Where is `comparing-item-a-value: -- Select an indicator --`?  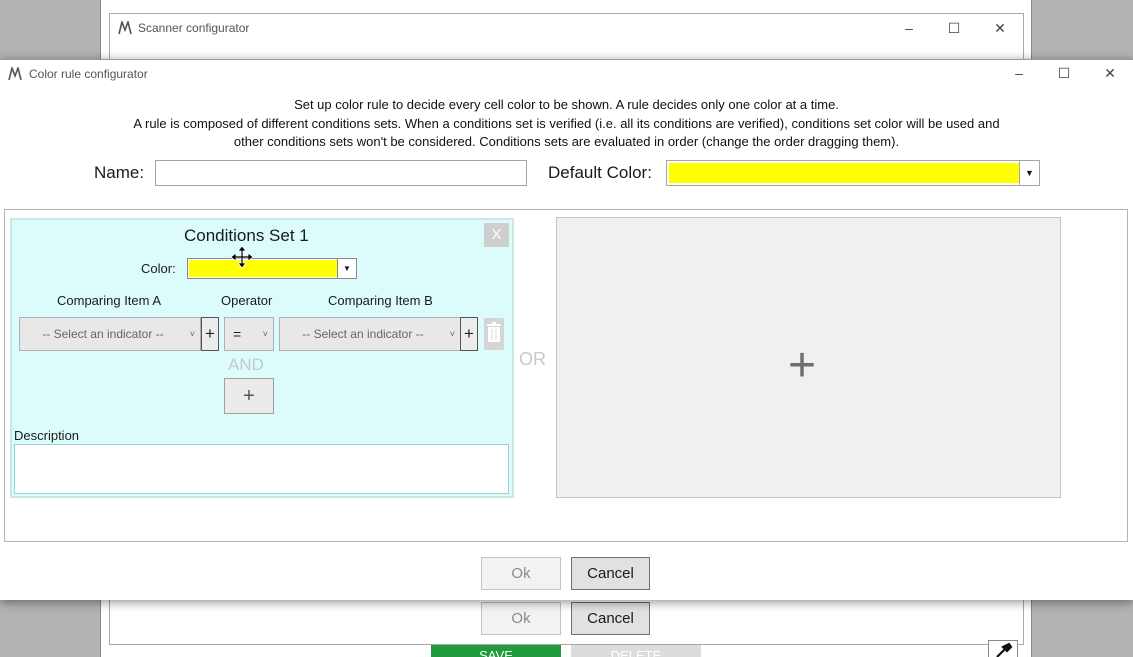 comparing-item-a-value: -- Select an indicator -- is located at coordinates (103, 334).